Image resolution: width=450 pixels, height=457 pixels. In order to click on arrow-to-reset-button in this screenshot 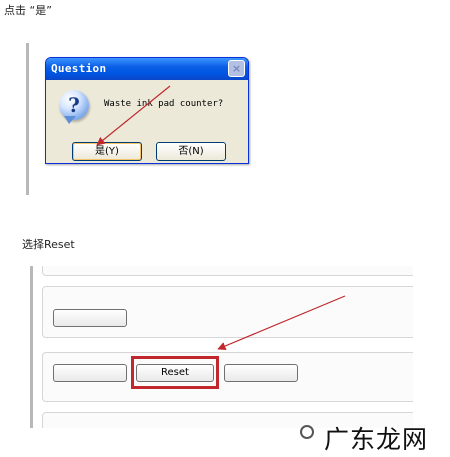, I will do `click(281, 322)`.